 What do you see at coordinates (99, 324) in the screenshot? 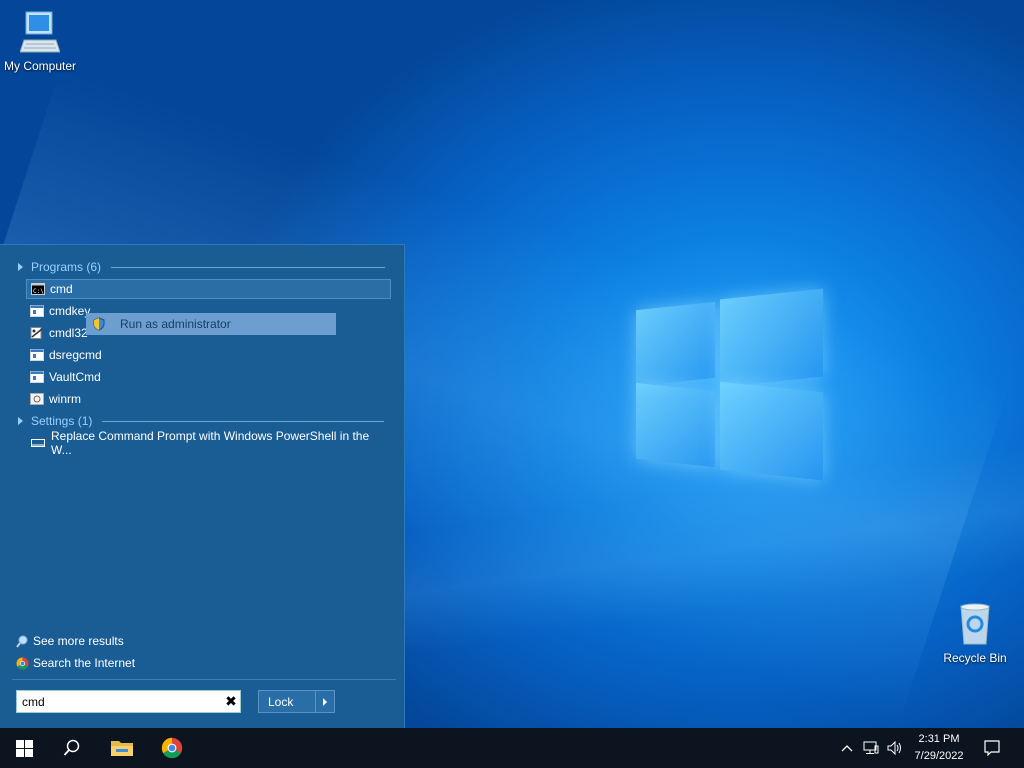
I see `uac-shield-icon` at bounding box center [99, 324].